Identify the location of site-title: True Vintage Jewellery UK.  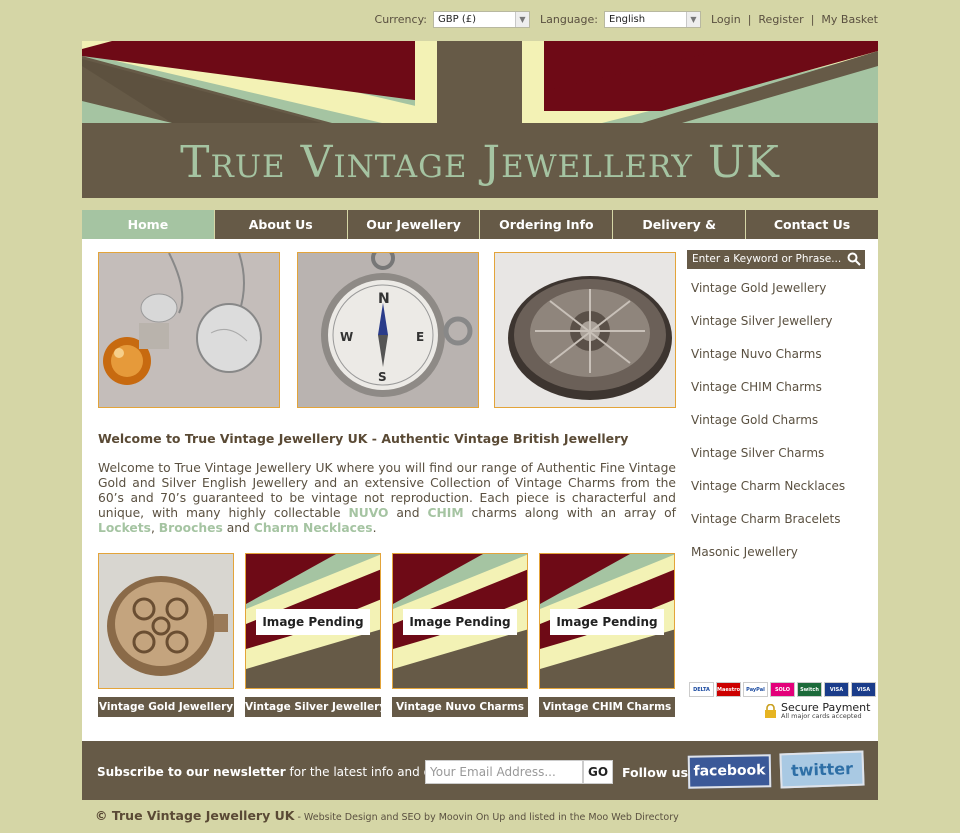
(480, 162).